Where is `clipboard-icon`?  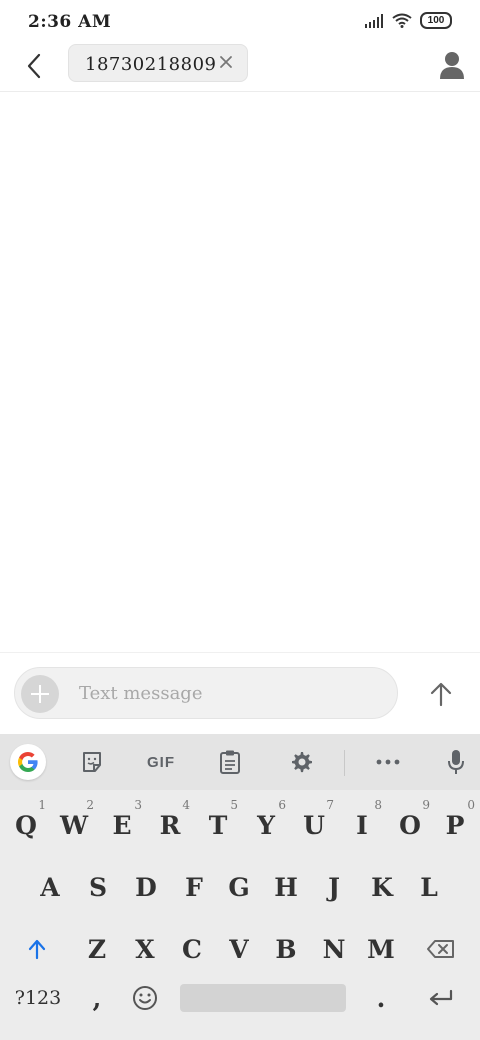
clipboard-icon is located at coordinates (230, 762).